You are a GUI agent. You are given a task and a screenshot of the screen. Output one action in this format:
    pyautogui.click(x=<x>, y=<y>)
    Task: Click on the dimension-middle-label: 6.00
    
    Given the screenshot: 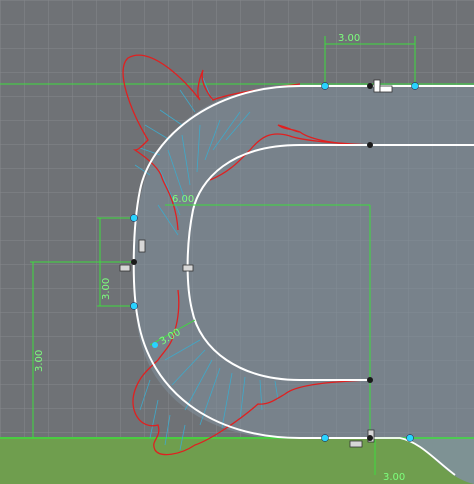 What is the action you would take?
    pyautogui.click(x=183, y=199)
    